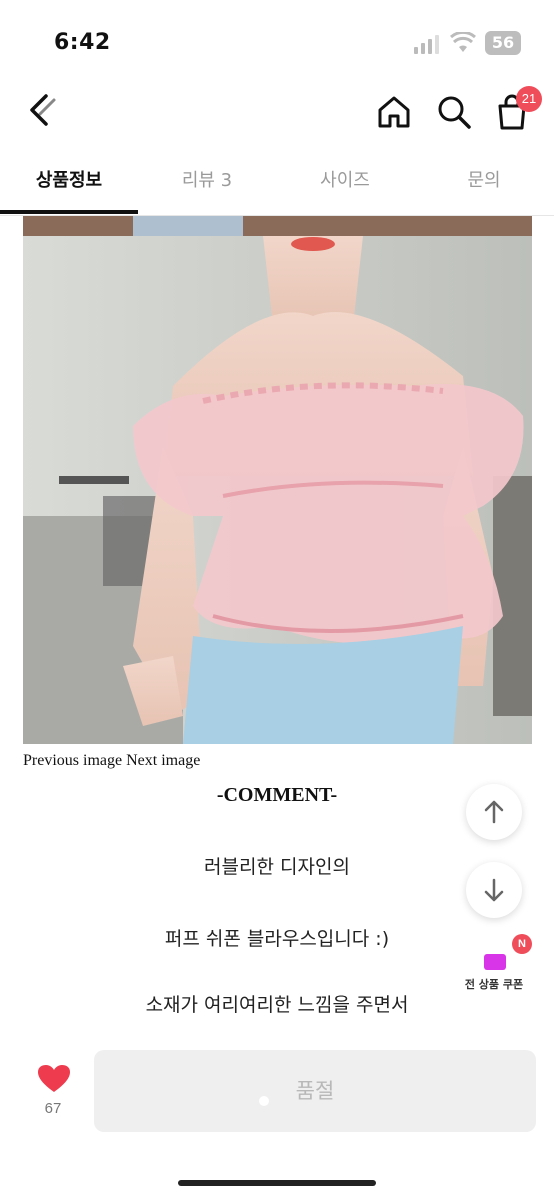  What do you see at coordinates (111, 761) in the screenshot?
I see `image-navigation-text: Previous image Next image` at bounding box center [111, 761].